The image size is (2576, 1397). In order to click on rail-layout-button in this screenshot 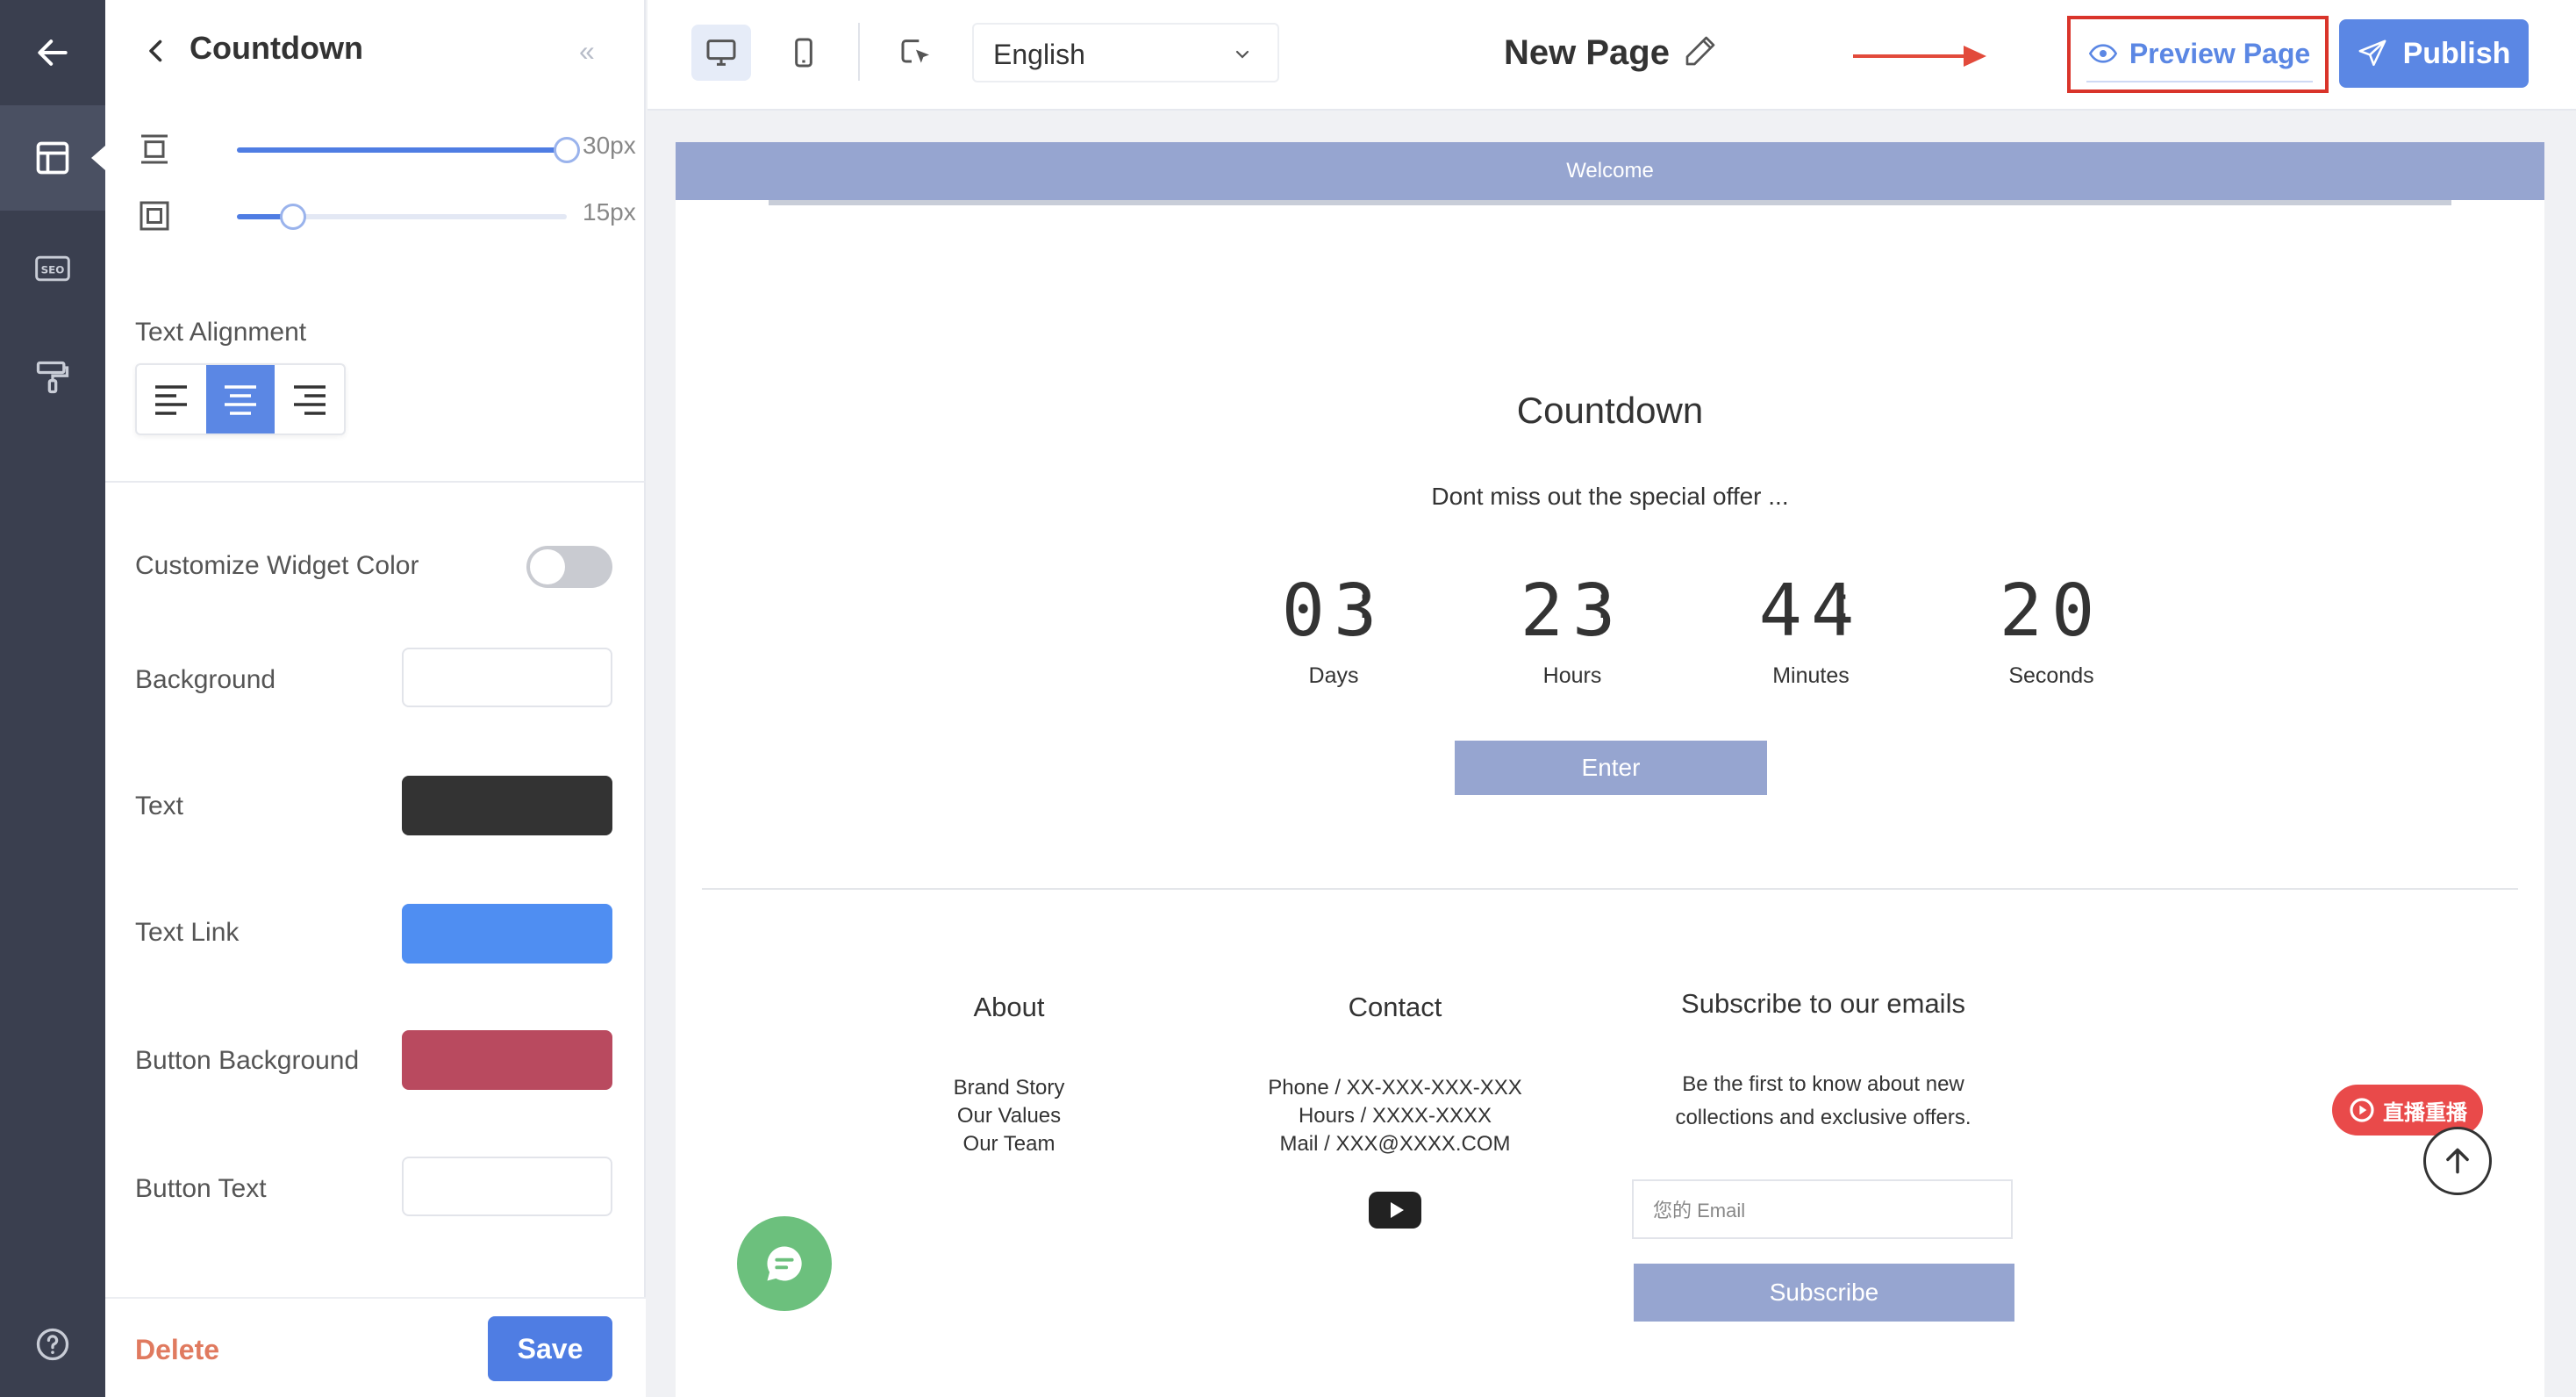, I will do `click(52, 158)`.